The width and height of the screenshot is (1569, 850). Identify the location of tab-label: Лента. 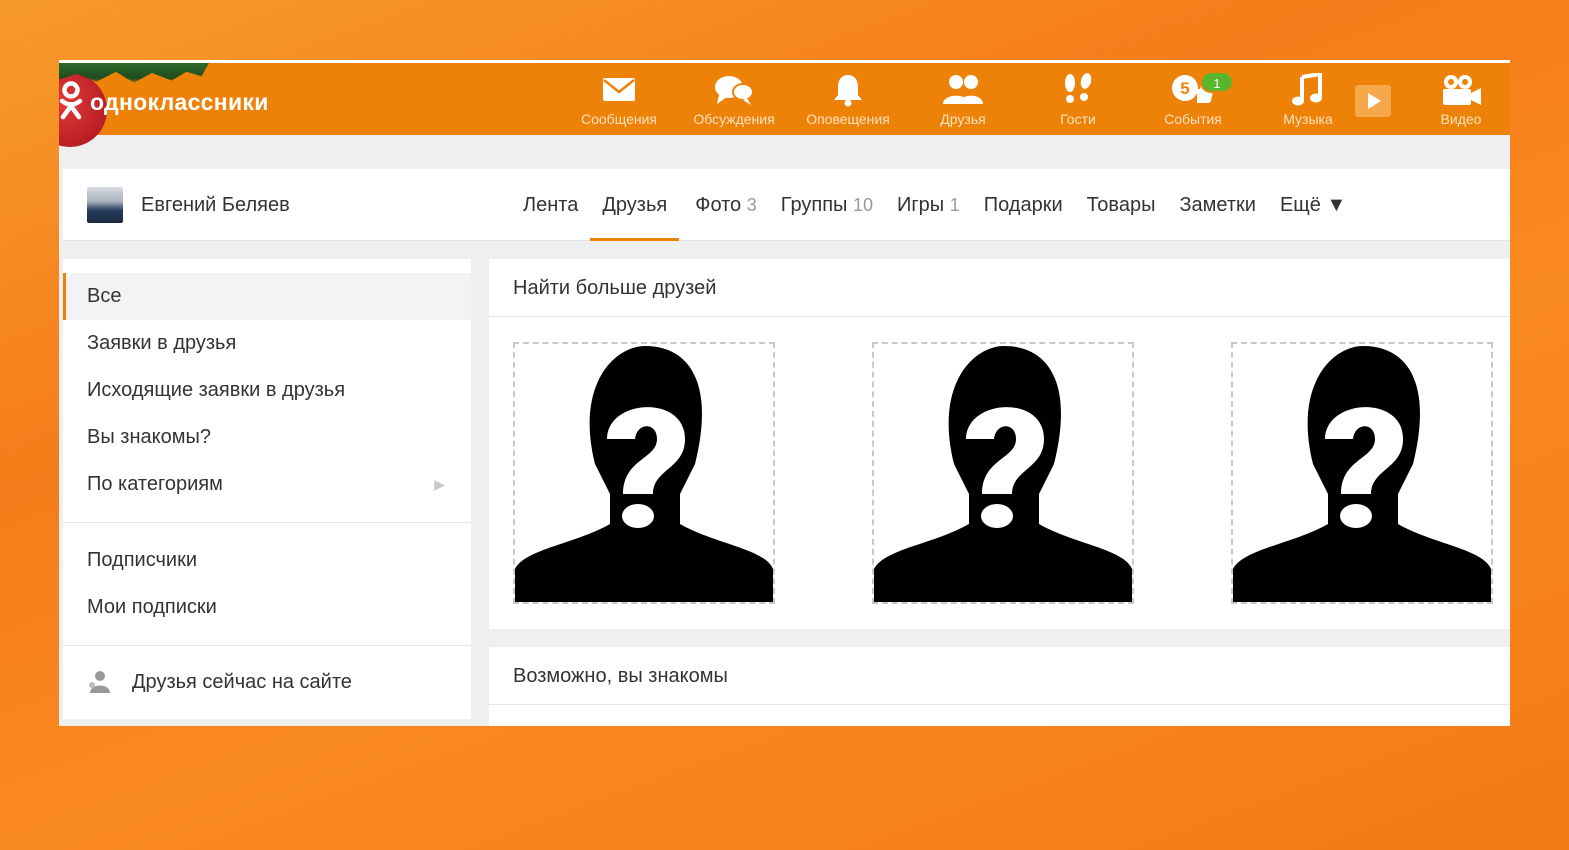
(551, 205).